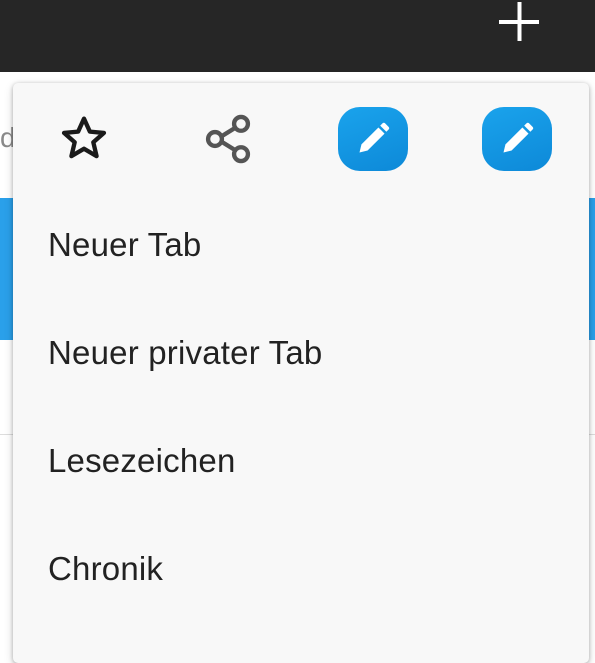 Image resolution: width=595 pixels, height=663 pixels. Describe the element at coordinates (3, 468) in the screenshot. I see `background-glyph` at that location.